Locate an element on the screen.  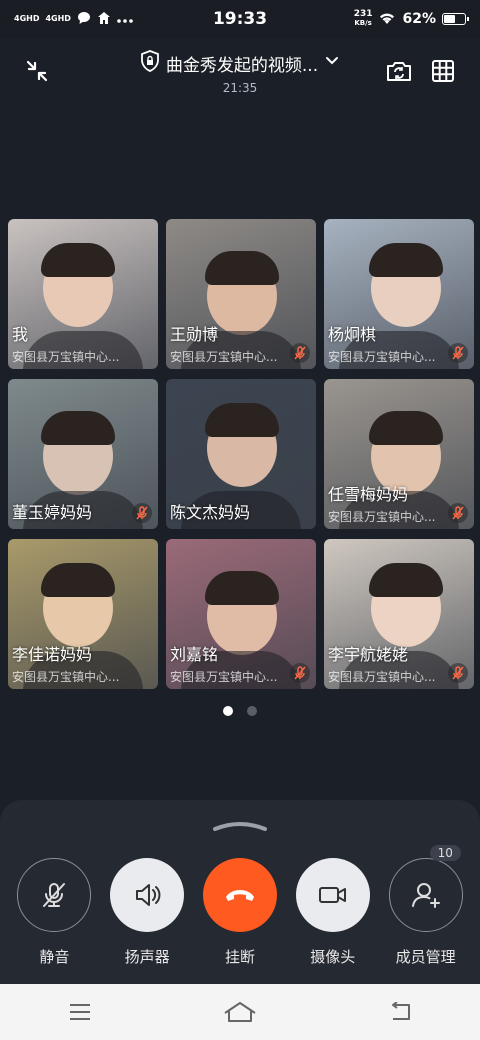
home-icon is located at coordinates (240, 1012).